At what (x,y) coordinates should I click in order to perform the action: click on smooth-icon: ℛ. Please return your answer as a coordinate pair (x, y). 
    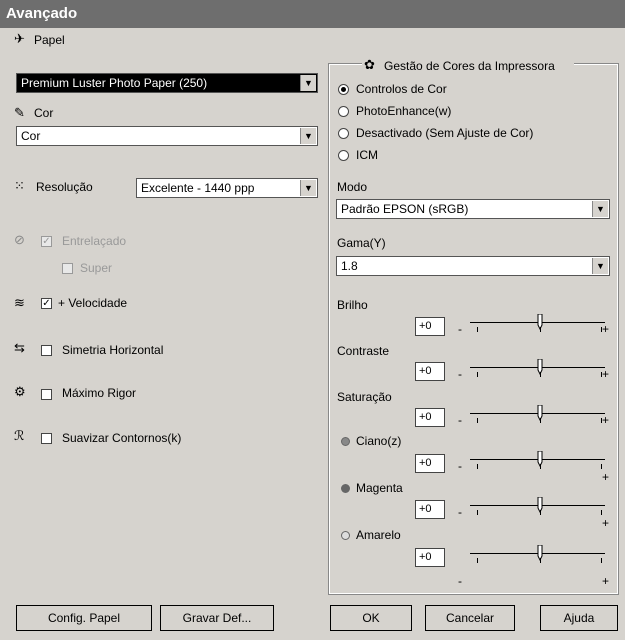
    Looking at the image, I should click on (19, 435).